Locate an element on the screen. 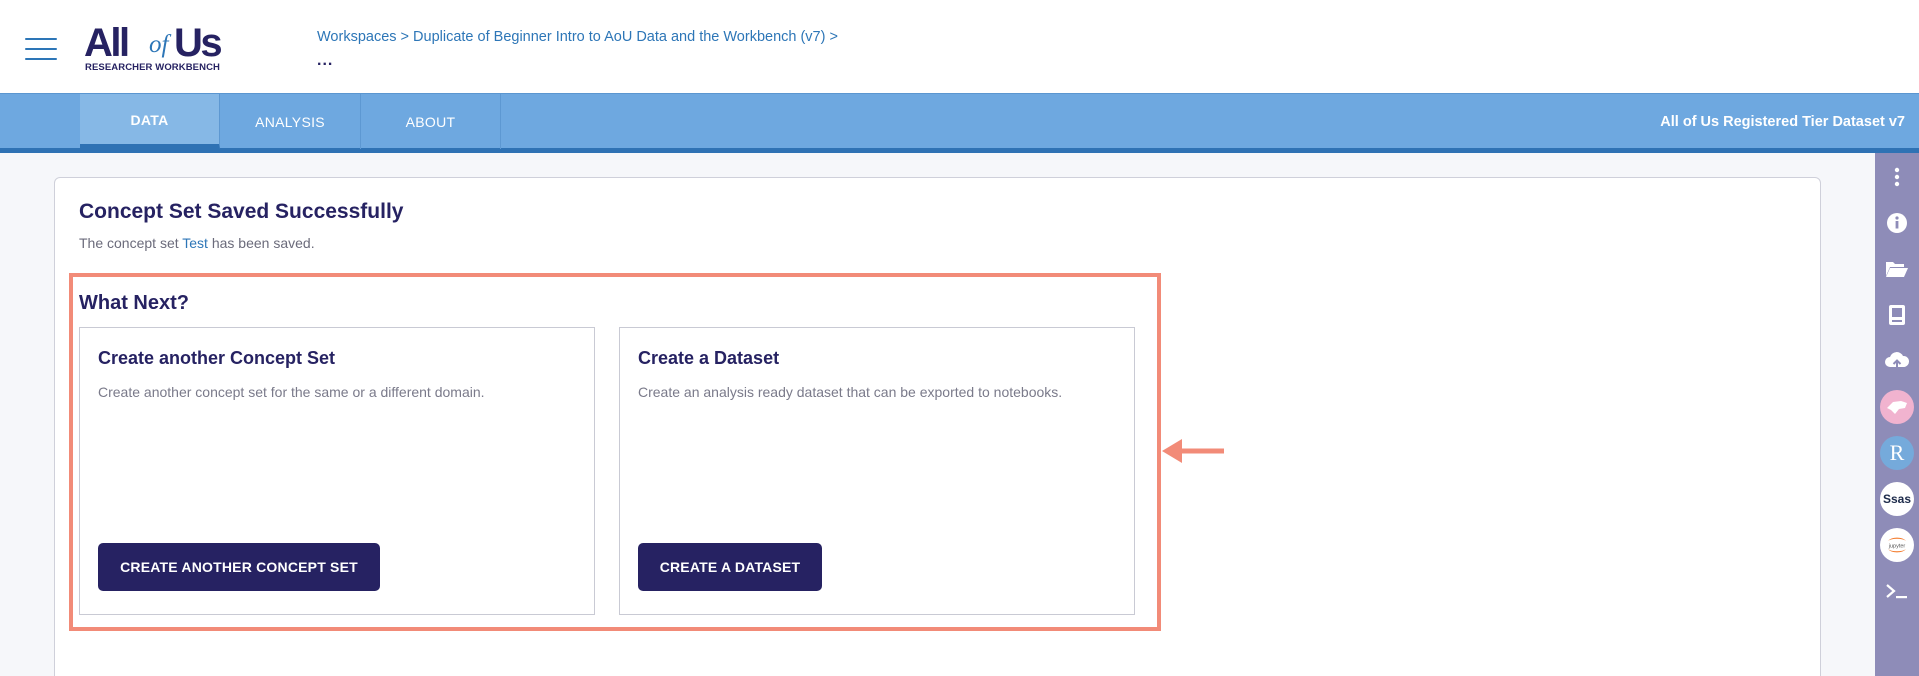 The image size is (1919, 676). logo-subtitle: RESEARCHER WORKBENCH is located at coordinates (153, 67).